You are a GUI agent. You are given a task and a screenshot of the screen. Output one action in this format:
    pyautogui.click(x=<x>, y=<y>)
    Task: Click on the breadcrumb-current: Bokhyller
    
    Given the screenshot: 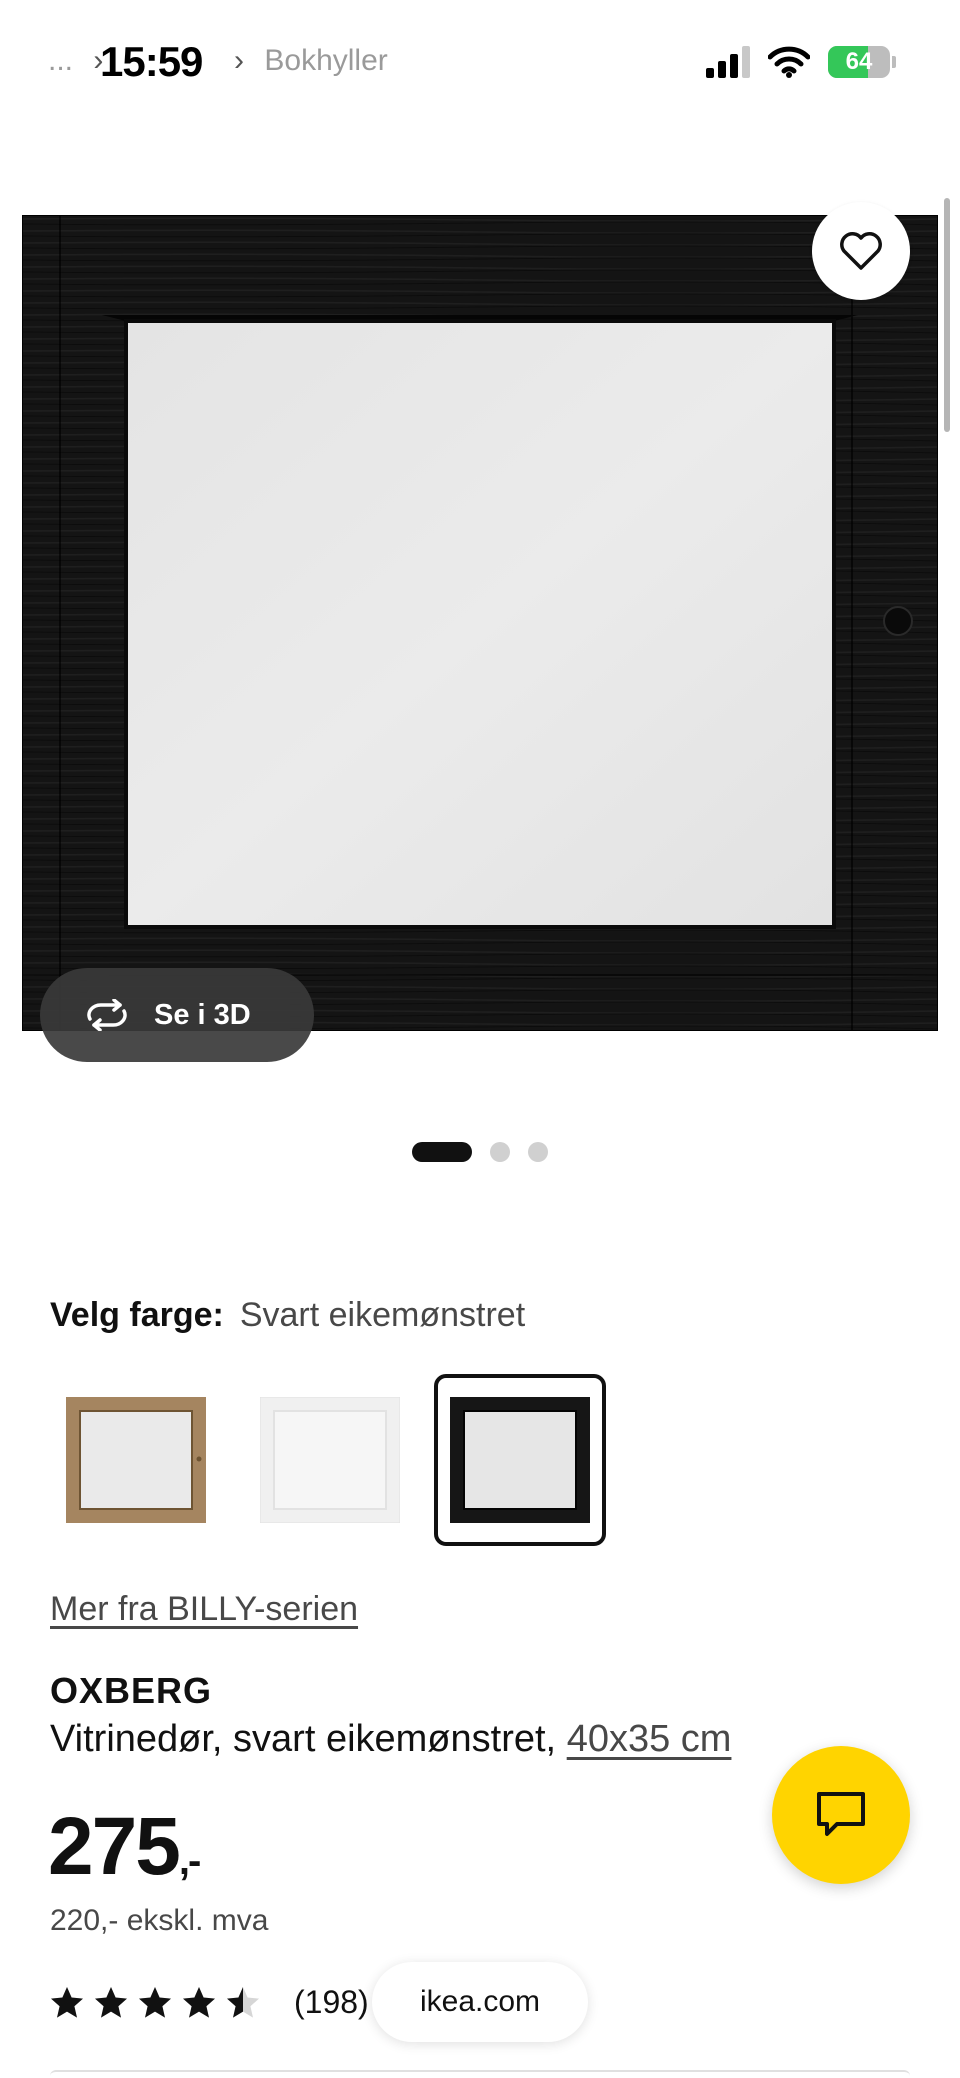 What is the action you would take?
    pyautogui.click(x=325, y=61)
    